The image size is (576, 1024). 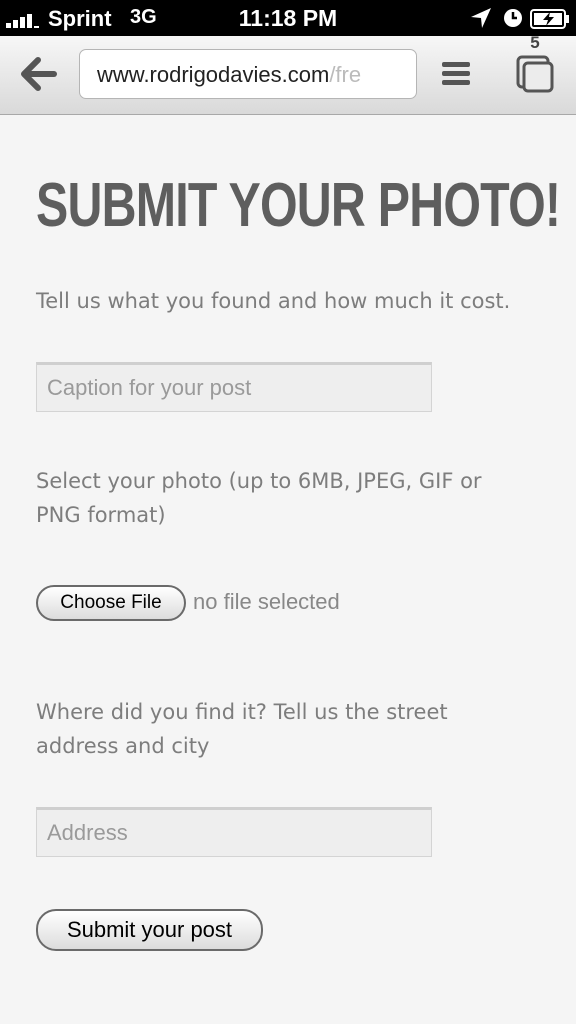 I want to click on file-status: no file selected, so click(x=266, y=601).